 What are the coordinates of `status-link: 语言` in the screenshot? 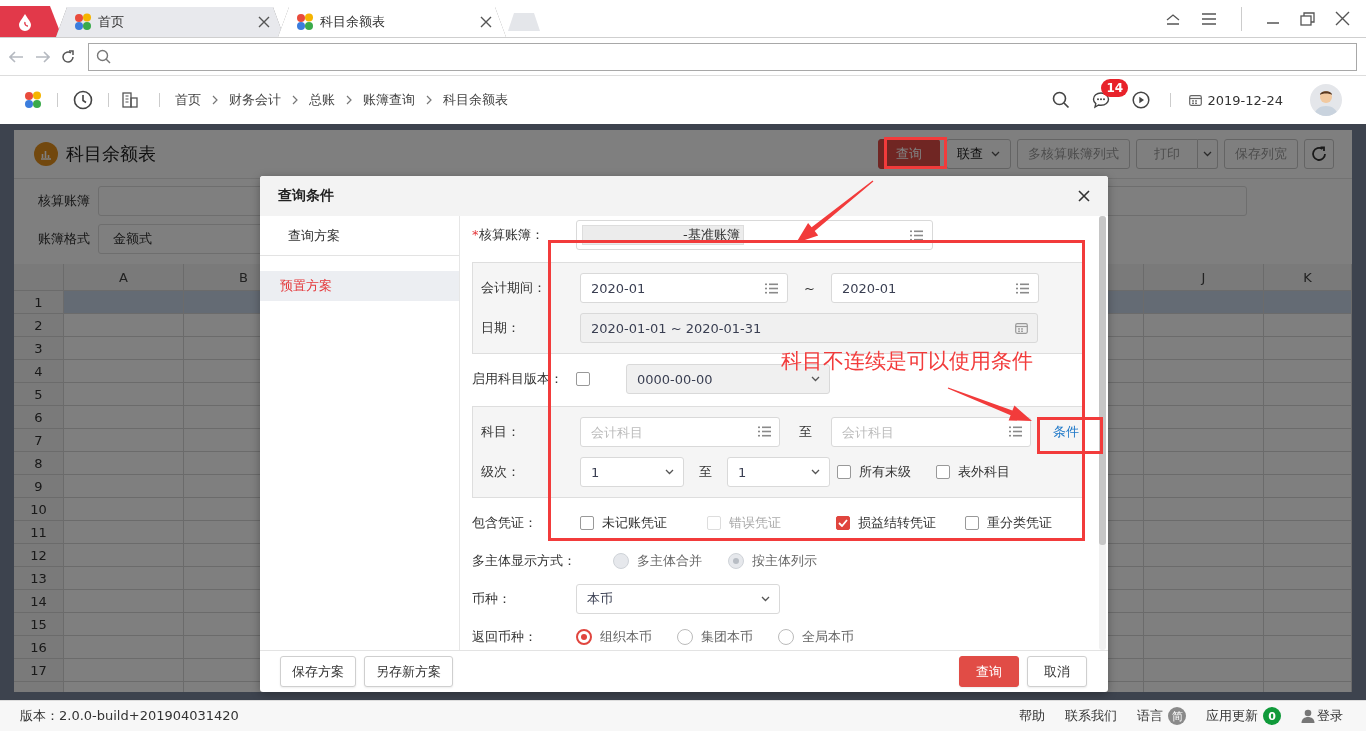 It's located at (1150, 716).